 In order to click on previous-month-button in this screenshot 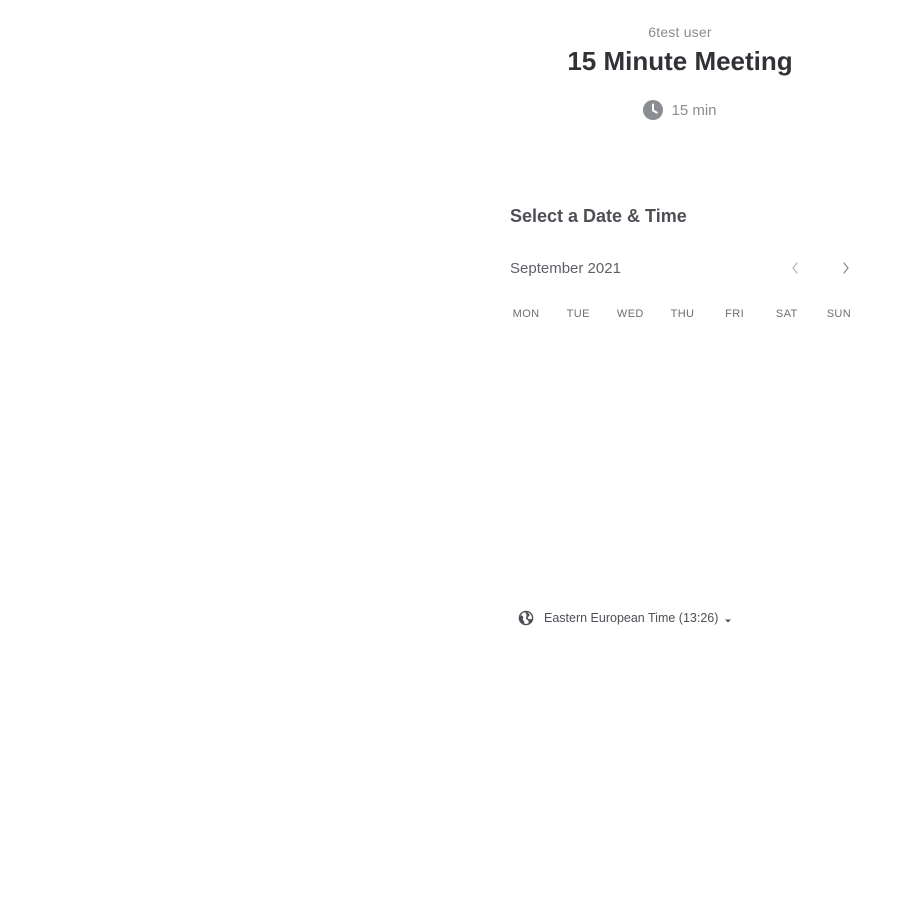, I will do `click(795, 270)`.